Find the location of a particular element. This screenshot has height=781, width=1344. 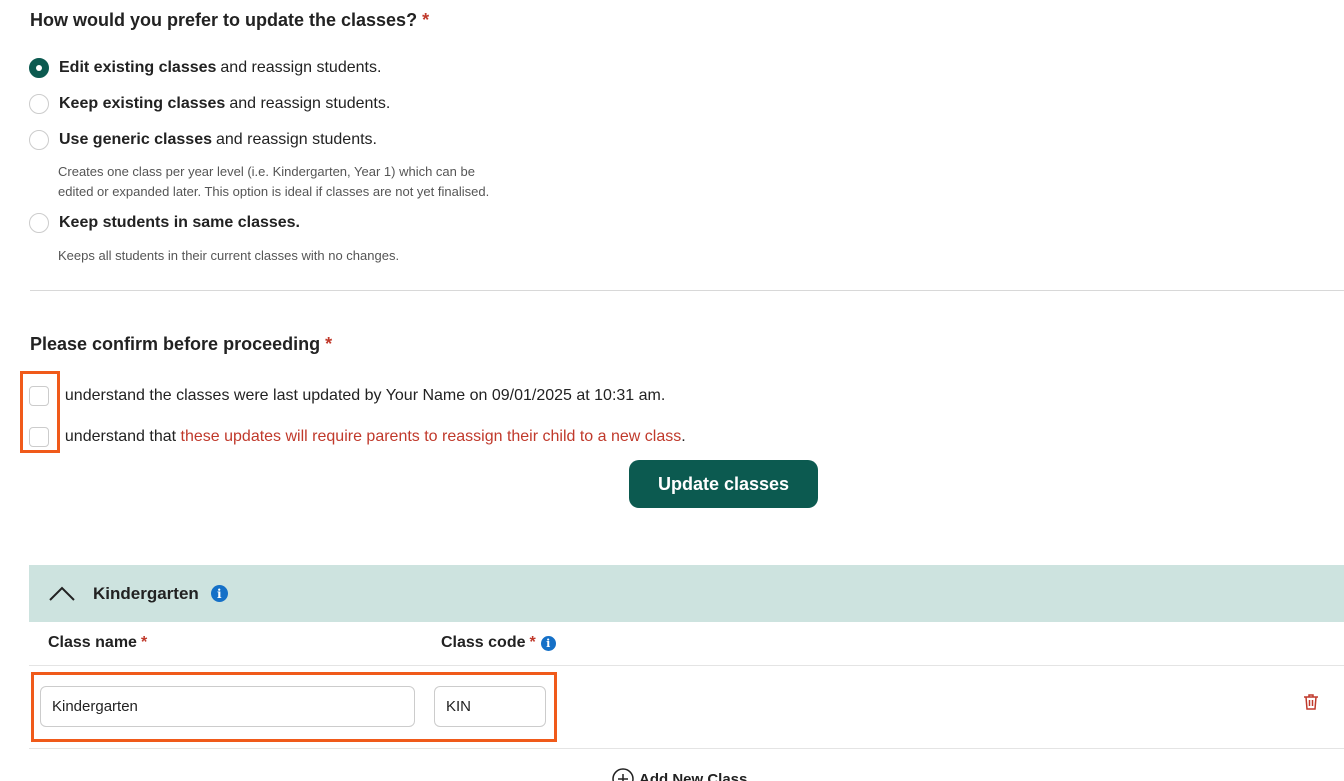

radio-keep-same is located at coordinates (39, 223).